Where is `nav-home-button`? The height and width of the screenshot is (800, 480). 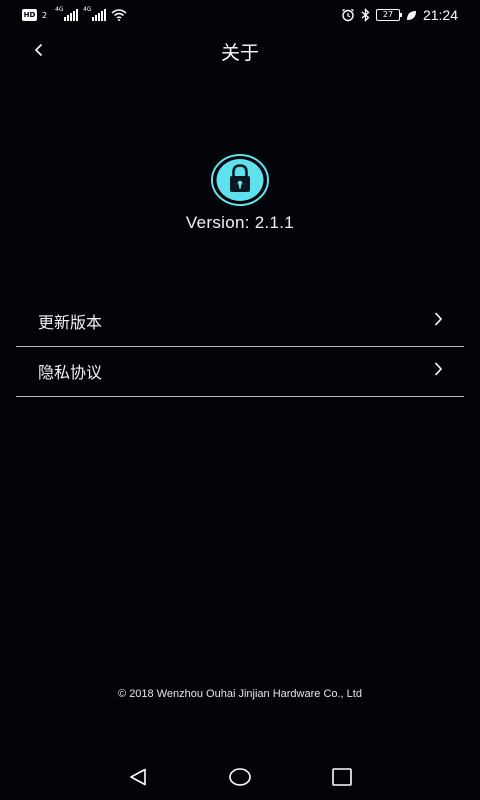 nav-home-button is located at coordinates (240, 777).